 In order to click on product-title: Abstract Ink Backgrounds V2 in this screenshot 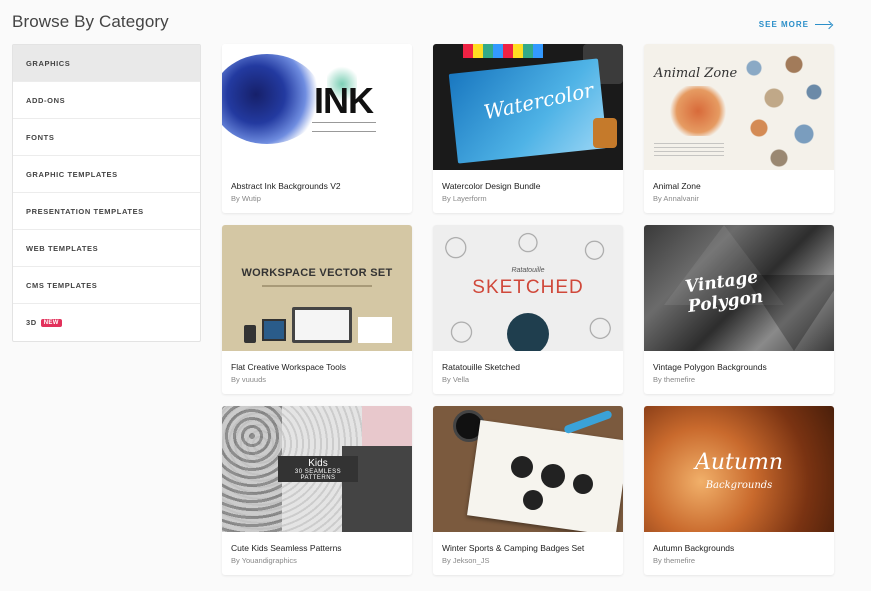, I will do `click(317, 186)`.